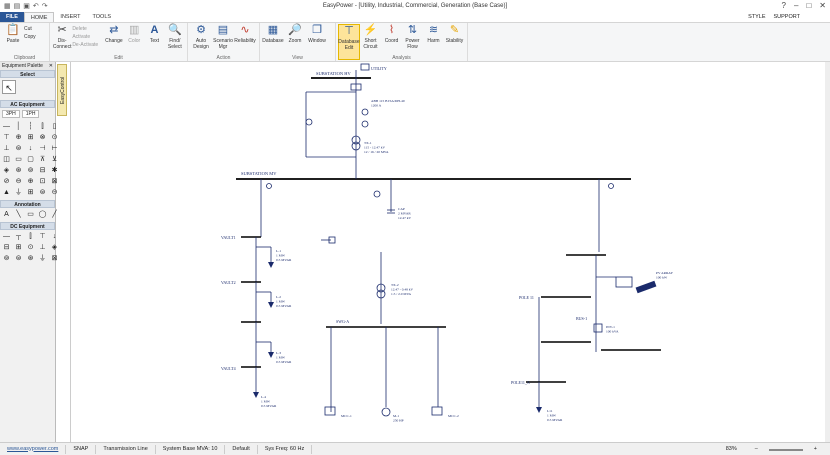 The height and width of the screenshot is (455, 830). I want to click on filter-icon: ⊼, so click(42, 160).